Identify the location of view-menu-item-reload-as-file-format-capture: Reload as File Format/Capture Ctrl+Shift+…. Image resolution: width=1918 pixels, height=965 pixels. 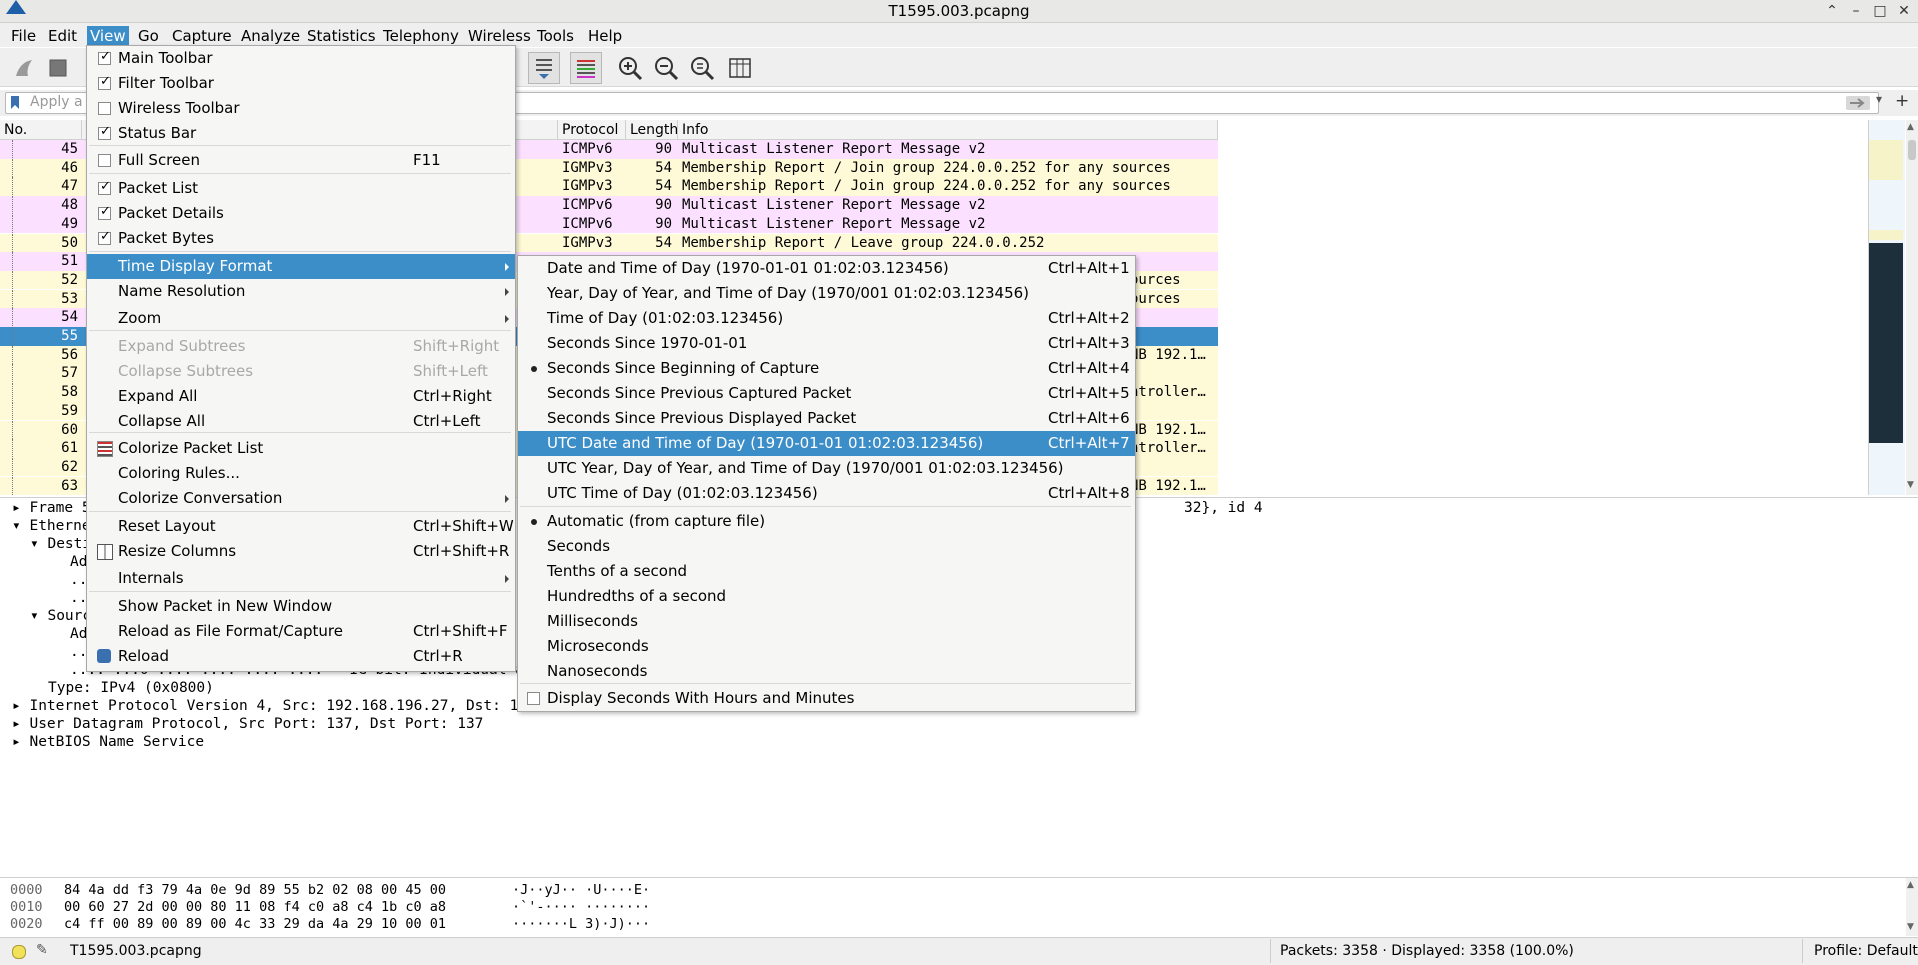
(301, 631).